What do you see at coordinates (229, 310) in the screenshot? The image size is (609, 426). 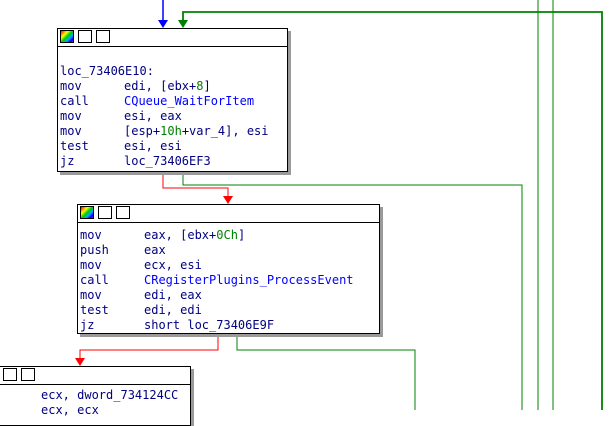 I see `asm-line: test edi, edi` at bounding box center [229, 310].